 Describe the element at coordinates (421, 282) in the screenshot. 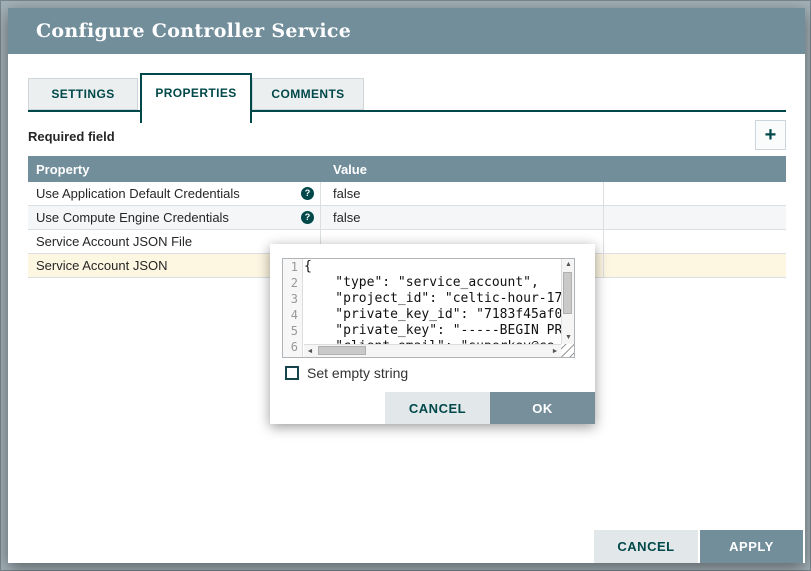

I see `code-line: "type": "service_account",` at that location.